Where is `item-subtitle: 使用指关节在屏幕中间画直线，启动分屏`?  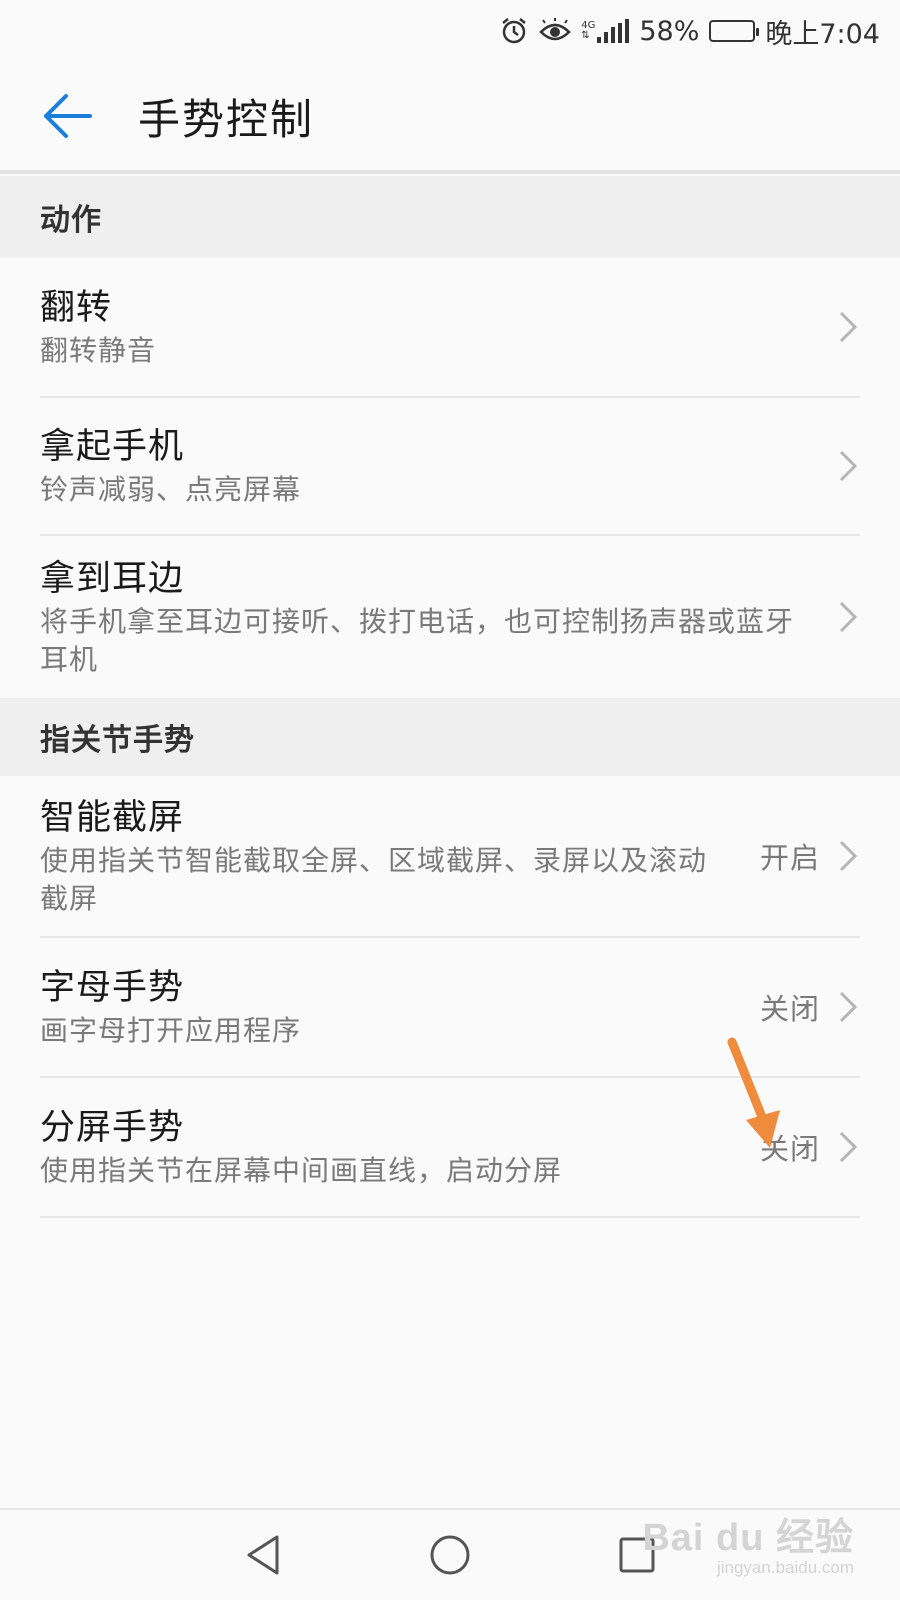 item-subtitle: 使用指关节在屏幕中间画直线，启动分屏 is located at coordinates (301, 1170).